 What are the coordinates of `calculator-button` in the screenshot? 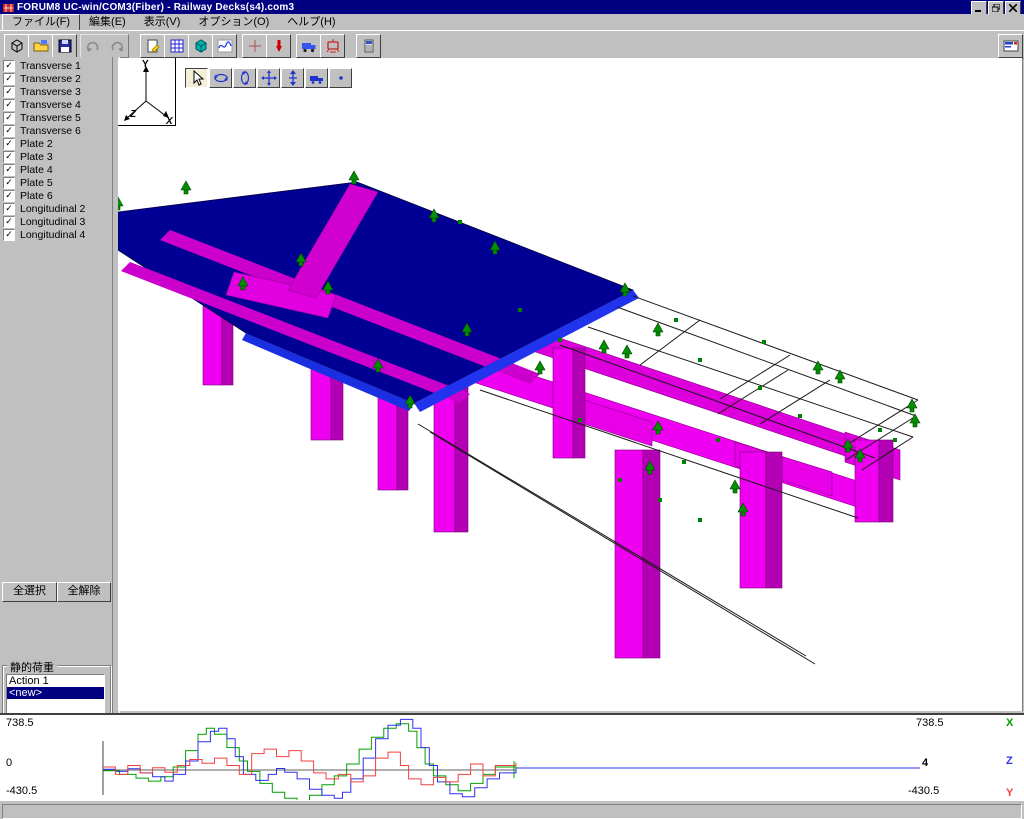 It's located at (368, 46).